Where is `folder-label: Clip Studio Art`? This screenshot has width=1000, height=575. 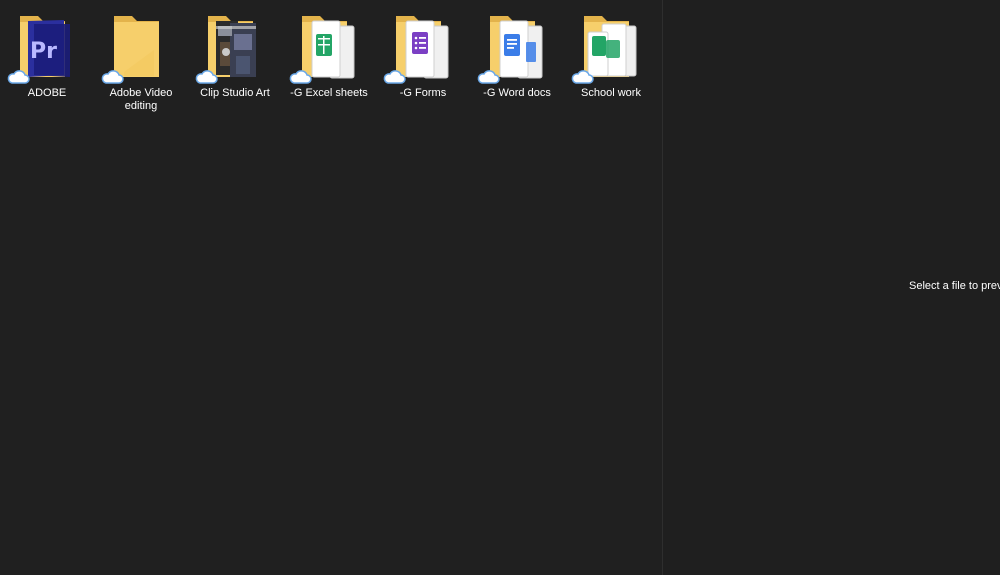
folder-label: Clip Studio Art is located at coordinates (235, 93).